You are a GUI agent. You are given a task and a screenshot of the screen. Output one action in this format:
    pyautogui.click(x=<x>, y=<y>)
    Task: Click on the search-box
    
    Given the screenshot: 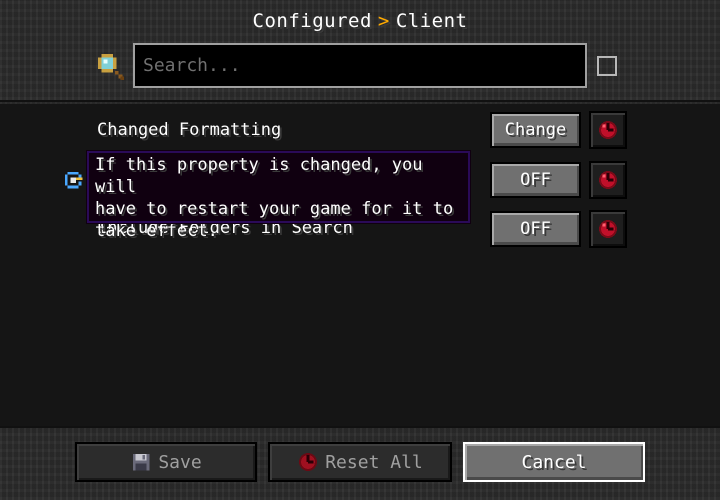 What is the action you would take?
    pyautogui.click(x=360, y=65)
    